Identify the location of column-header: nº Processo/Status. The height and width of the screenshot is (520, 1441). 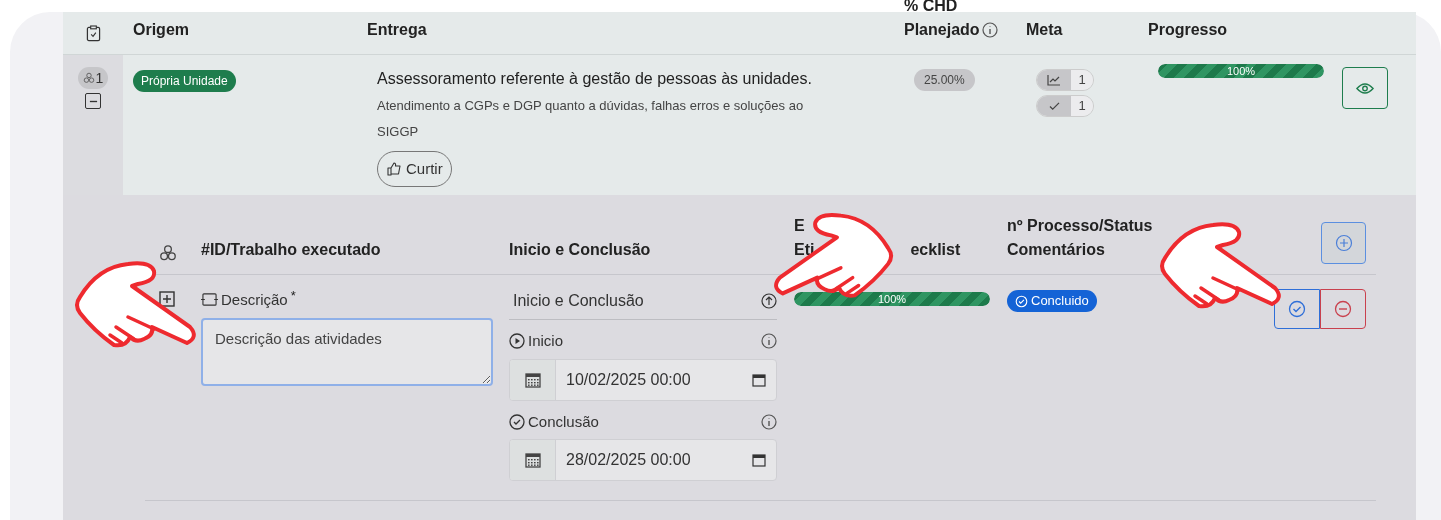
(1080, 226).